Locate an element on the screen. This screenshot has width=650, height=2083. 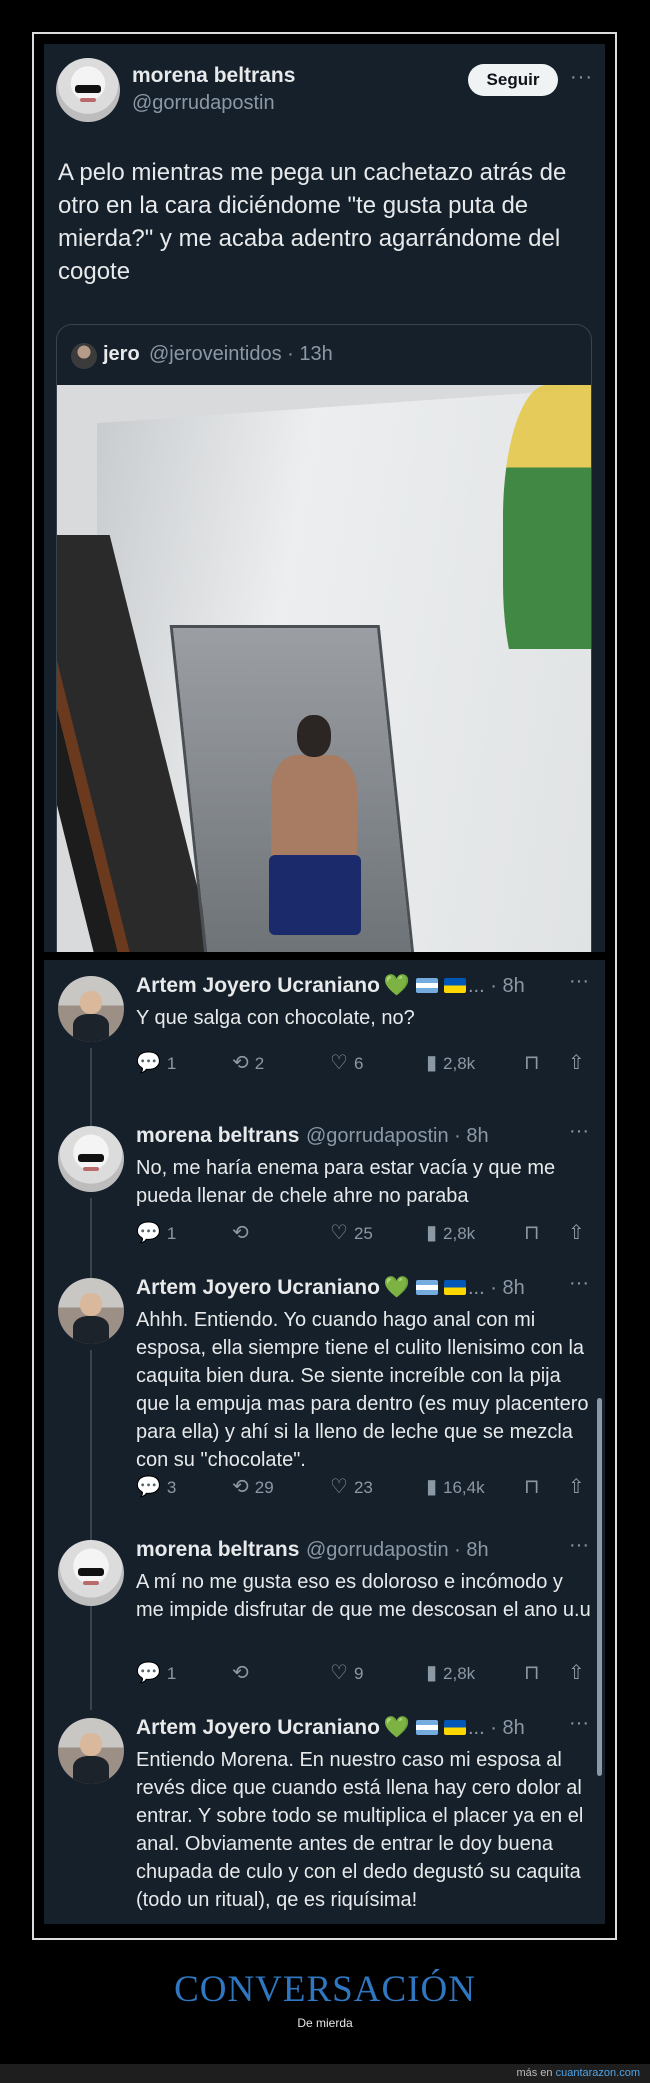
site-link: cuantarazon.com is located at coordinates (598, 2073).